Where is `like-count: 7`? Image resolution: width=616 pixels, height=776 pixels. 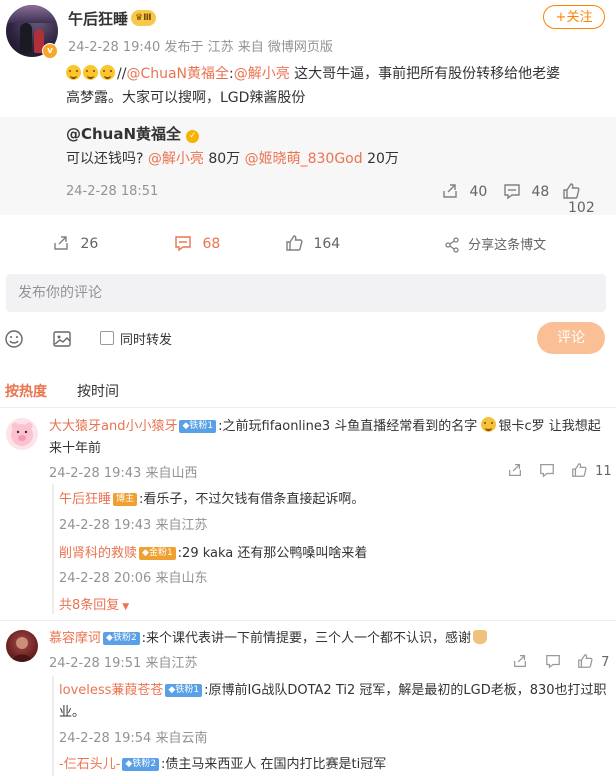 like-count: 7 is located at coordinates (605, 662).